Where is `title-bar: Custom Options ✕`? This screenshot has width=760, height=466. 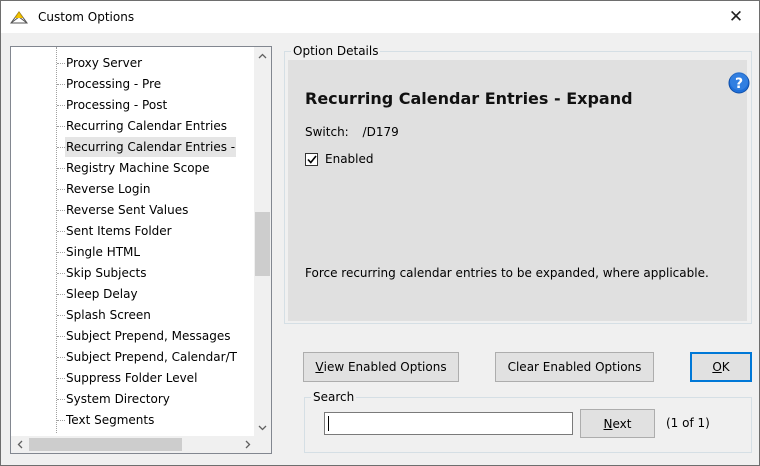 title-bar: Custom Options ✕ is located at coordinates (380, 17).